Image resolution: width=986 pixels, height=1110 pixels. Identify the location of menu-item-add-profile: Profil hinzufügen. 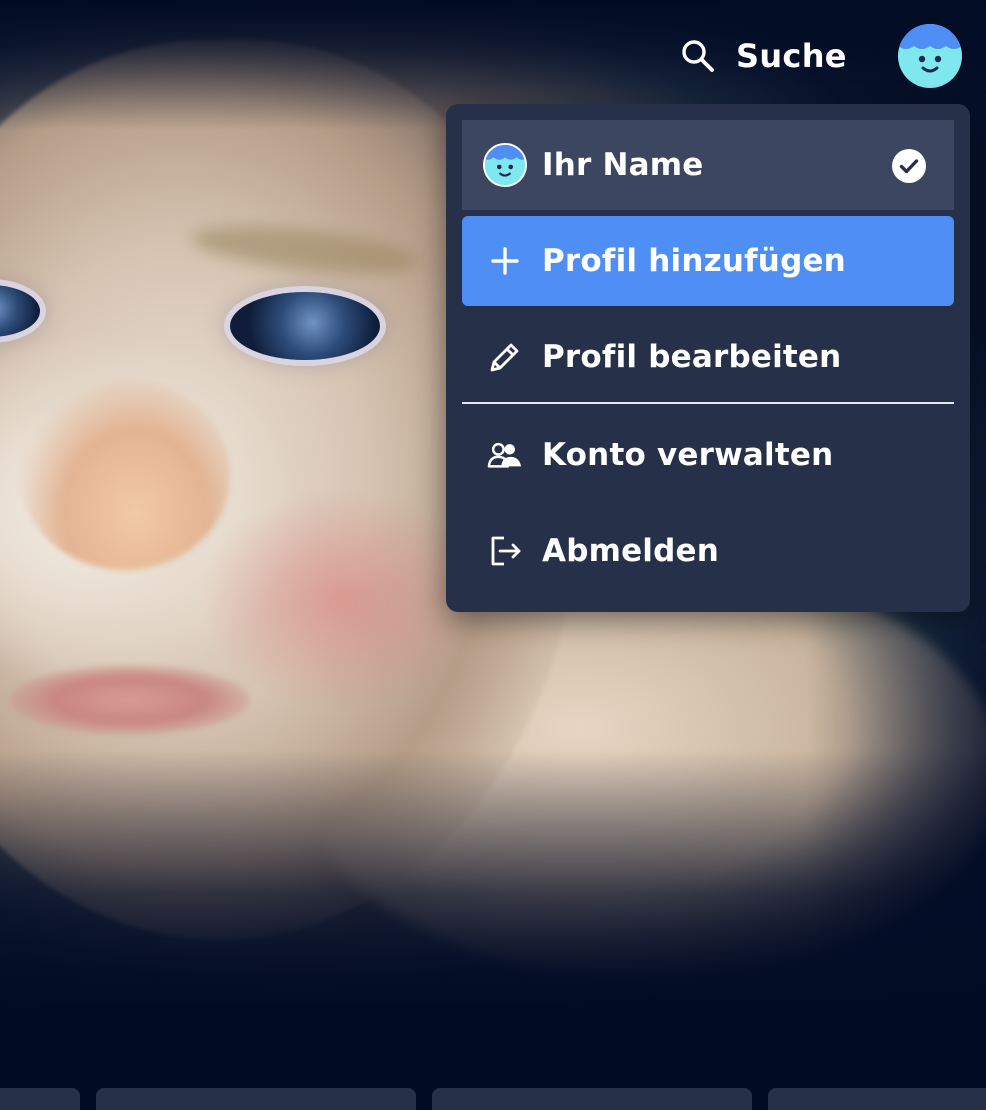
(708, 261).